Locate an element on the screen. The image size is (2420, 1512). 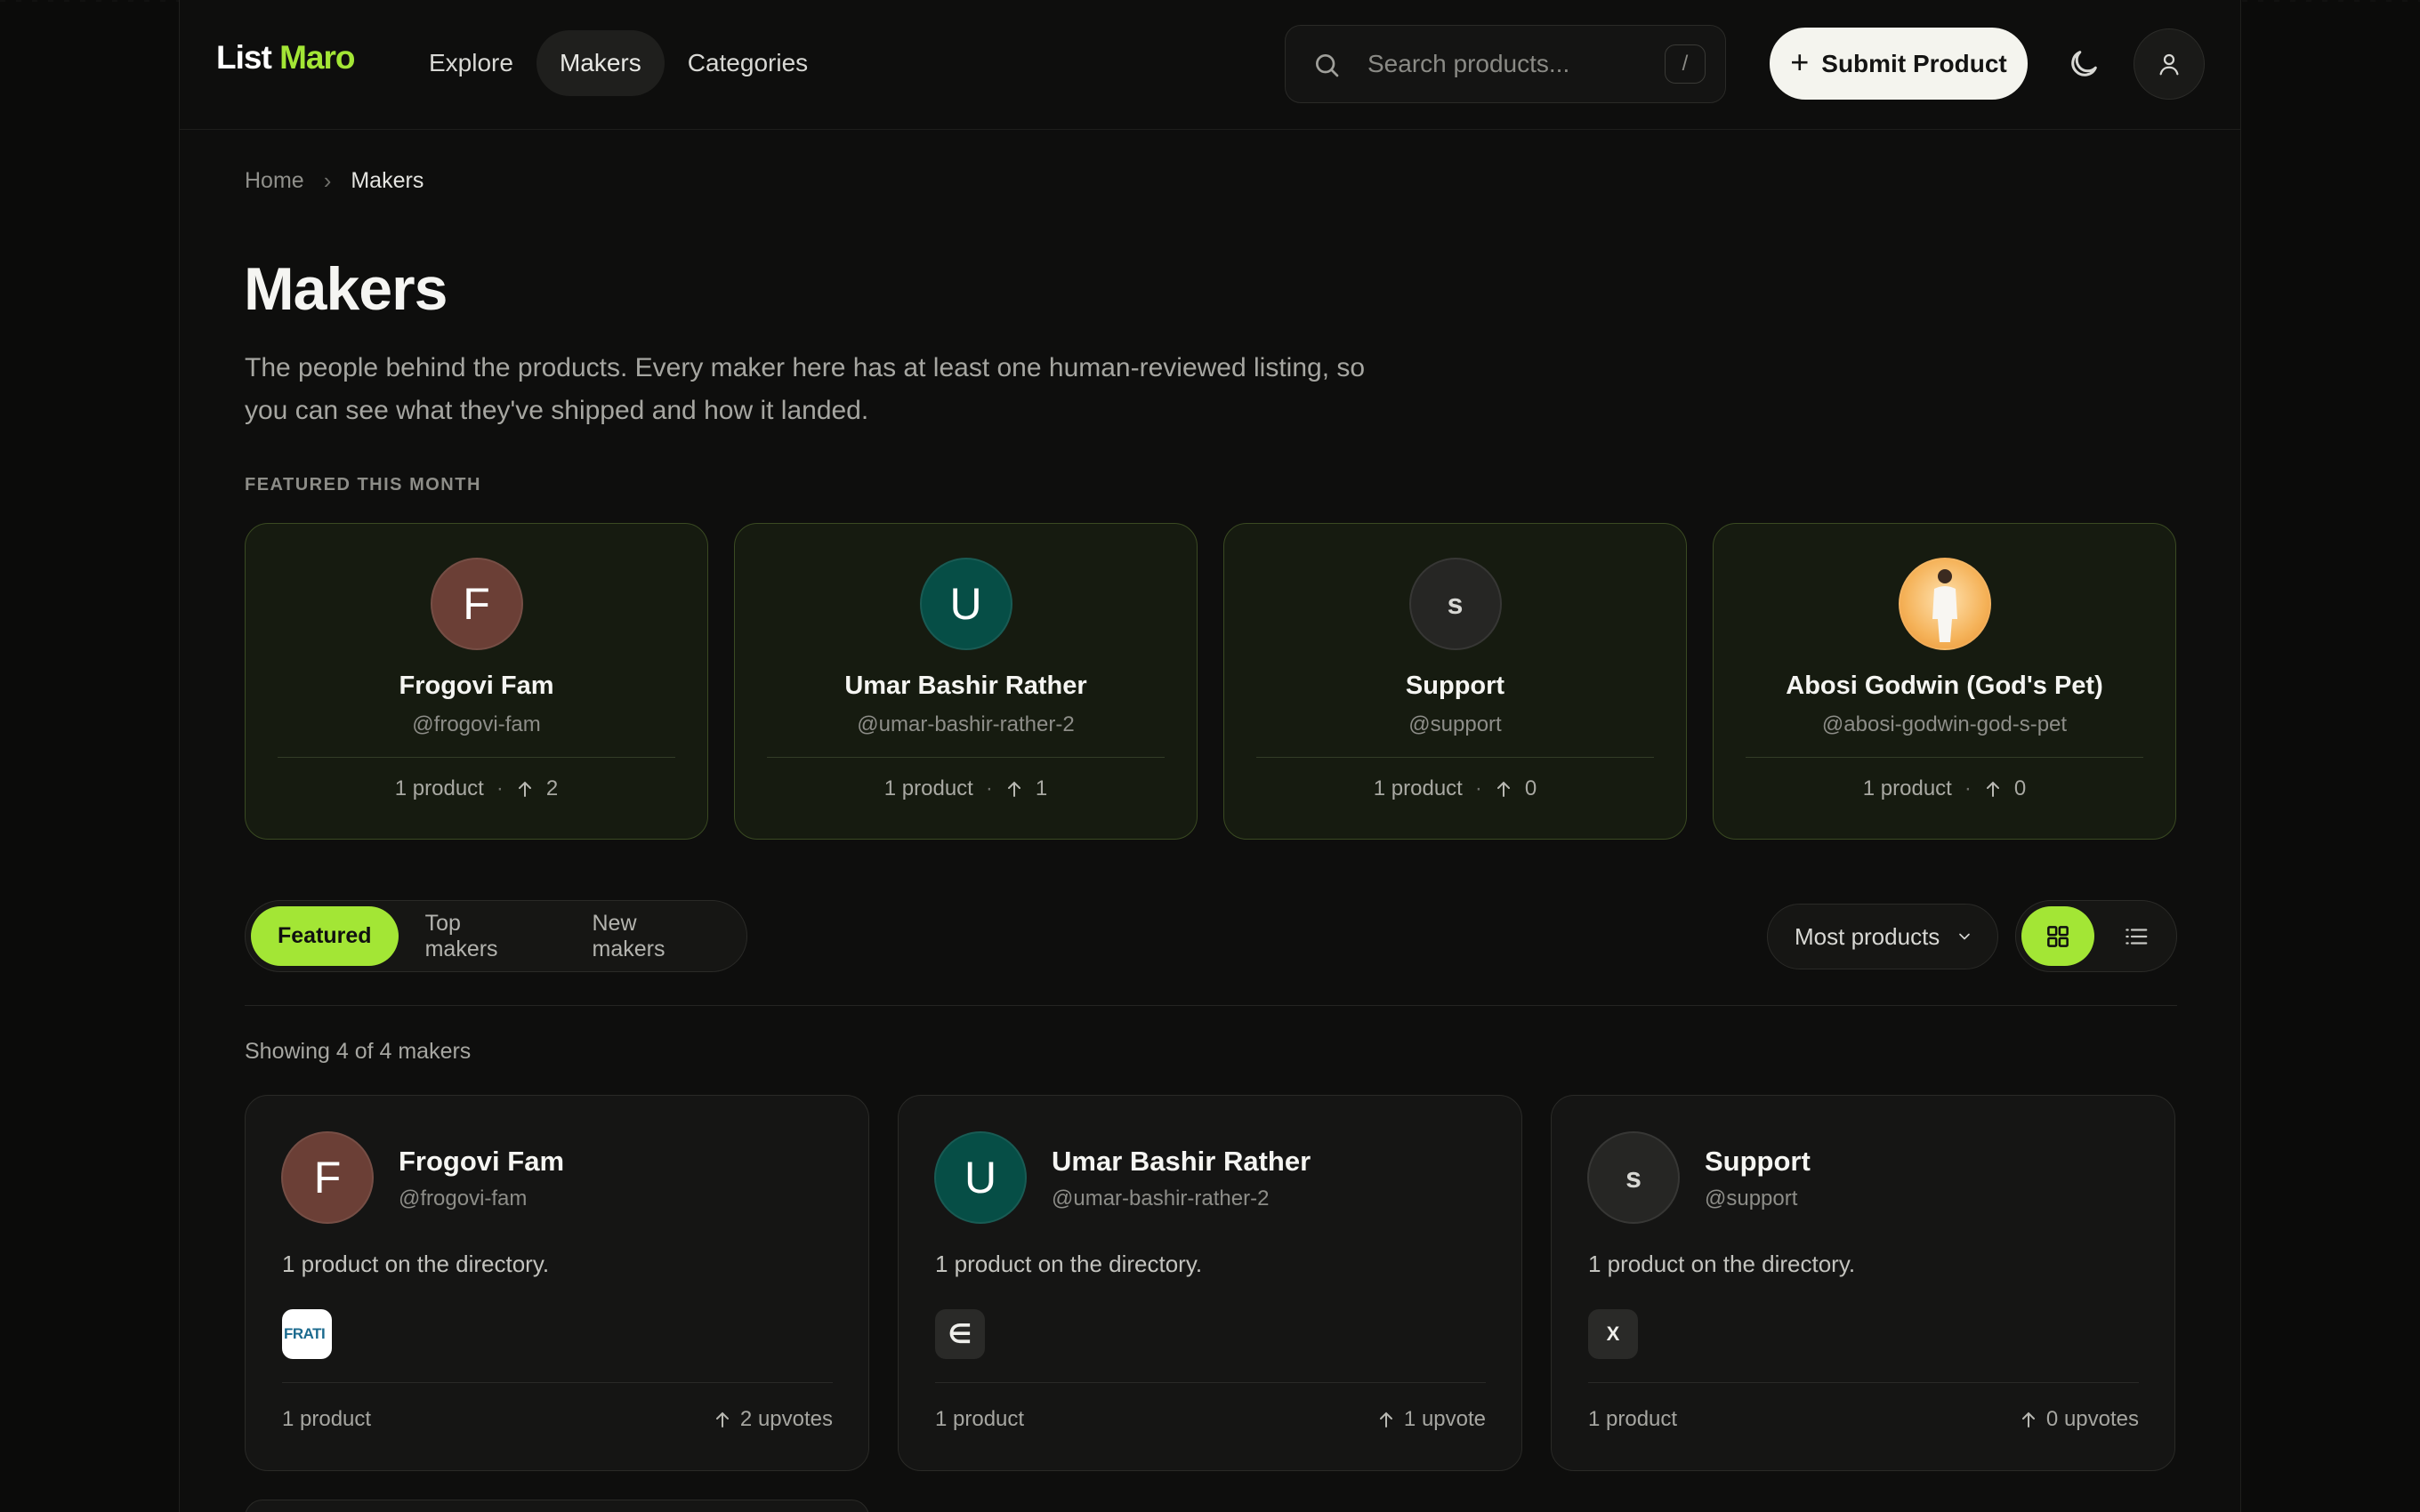
main-nav: Explore Makers Categories is located at coordinates (618, 63).